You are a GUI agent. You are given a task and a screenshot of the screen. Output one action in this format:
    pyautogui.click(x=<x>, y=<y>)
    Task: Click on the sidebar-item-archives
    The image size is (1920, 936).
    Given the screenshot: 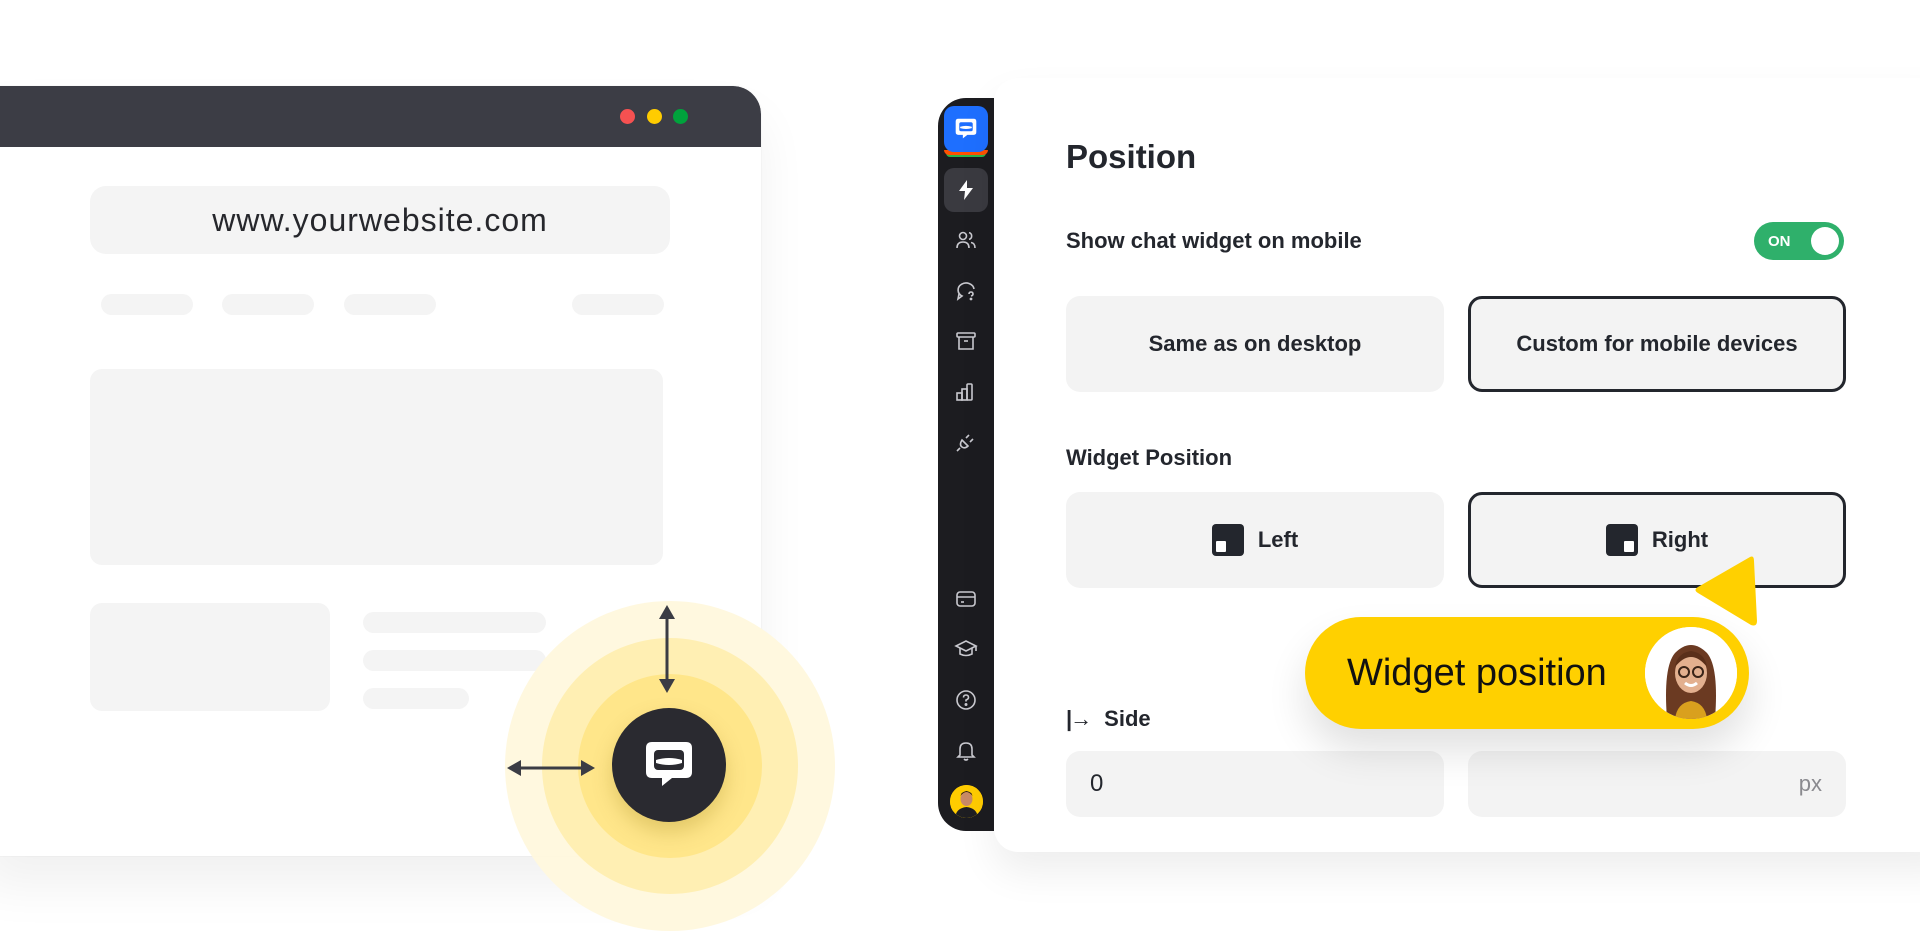 What is the action you would take?
    pyautogui.click(x=966, y=341)
    